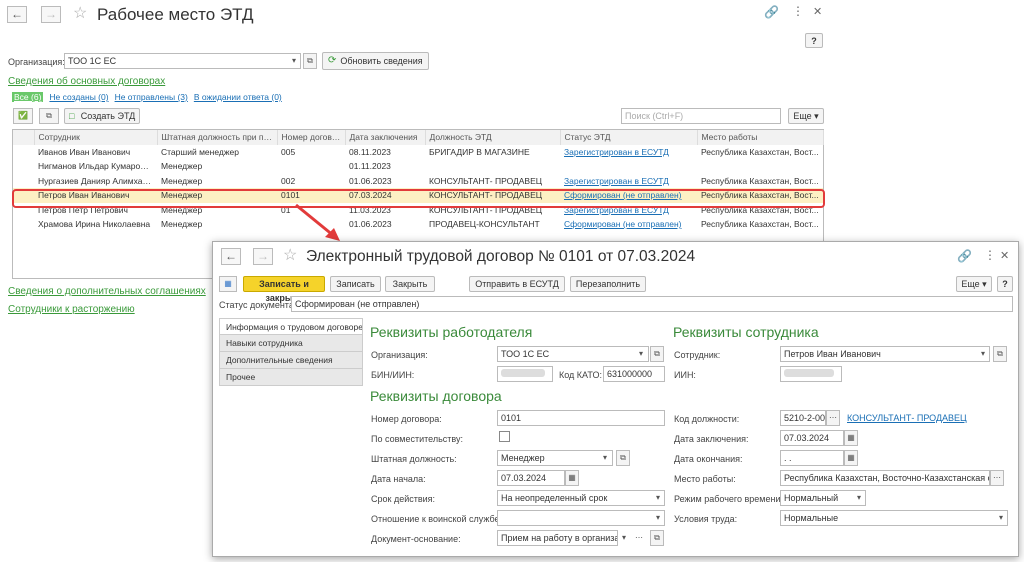 This screenshot has height=562, width=1024. What do you see at coordinates (641, 354) in the screenshot?
I see `org-chevron-down-icon: ▾` at bounding box center [641, 354].